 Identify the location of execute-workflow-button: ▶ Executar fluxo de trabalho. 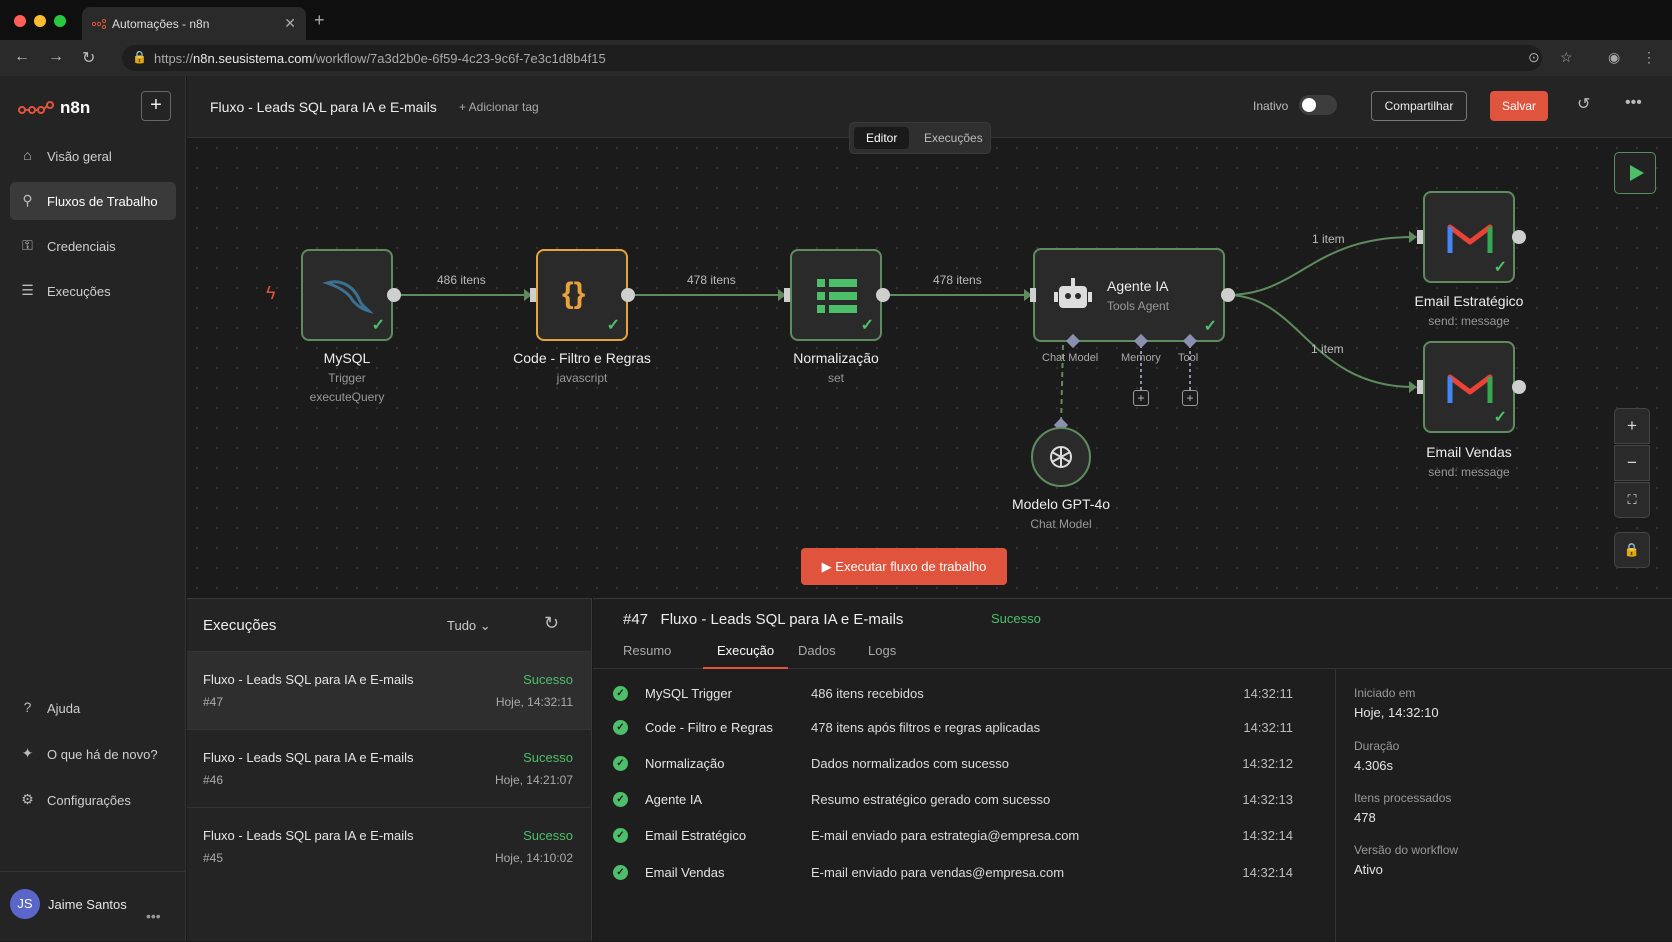
(904, 566).